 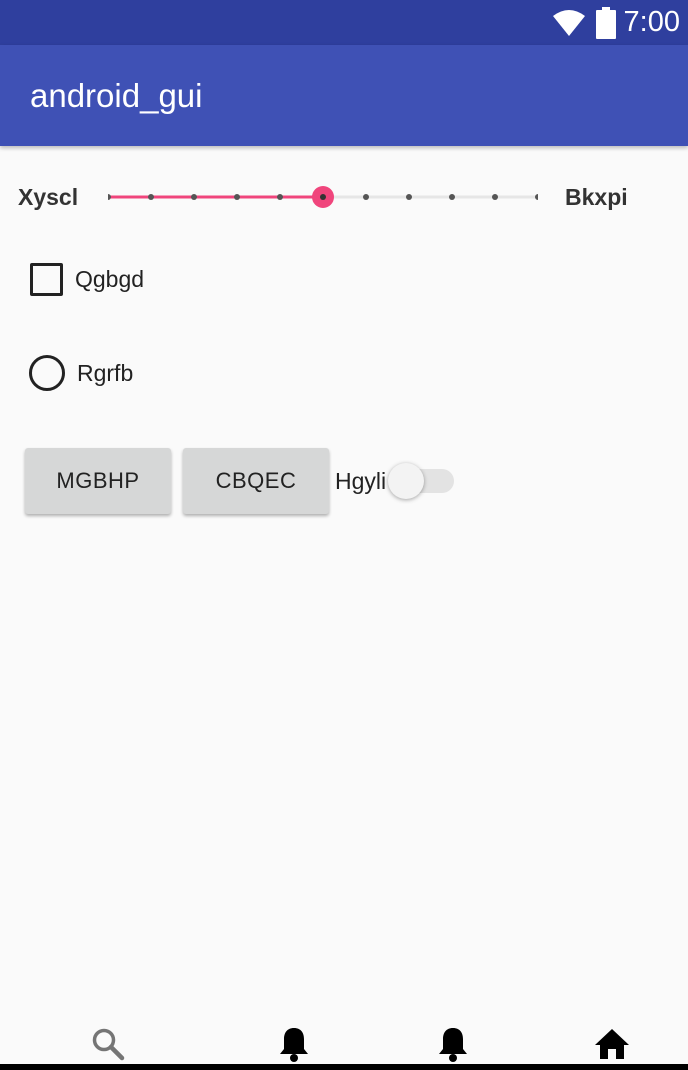 I want to click on status-icons: 7:00, so click(x=616, y=22).